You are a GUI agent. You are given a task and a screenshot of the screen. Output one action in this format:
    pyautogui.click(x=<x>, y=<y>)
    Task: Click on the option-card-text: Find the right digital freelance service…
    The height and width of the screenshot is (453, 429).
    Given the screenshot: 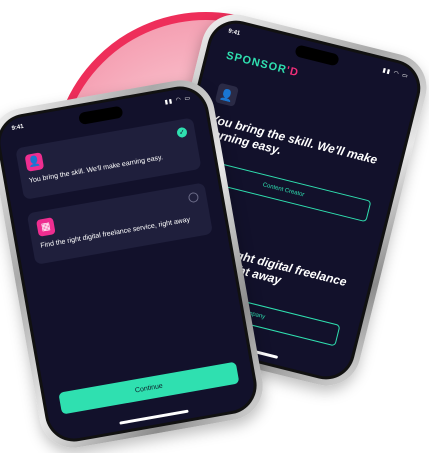 What is the action you would take?
    pyautogui.click(x=115, y=233)
    